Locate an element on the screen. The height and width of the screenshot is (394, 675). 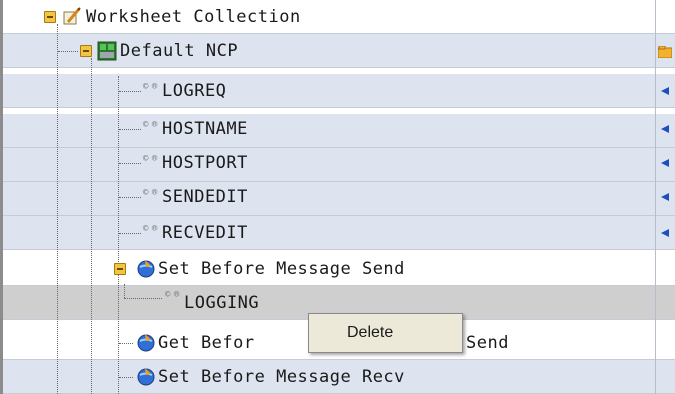
folder-icon is located at coordinates (665, 52).